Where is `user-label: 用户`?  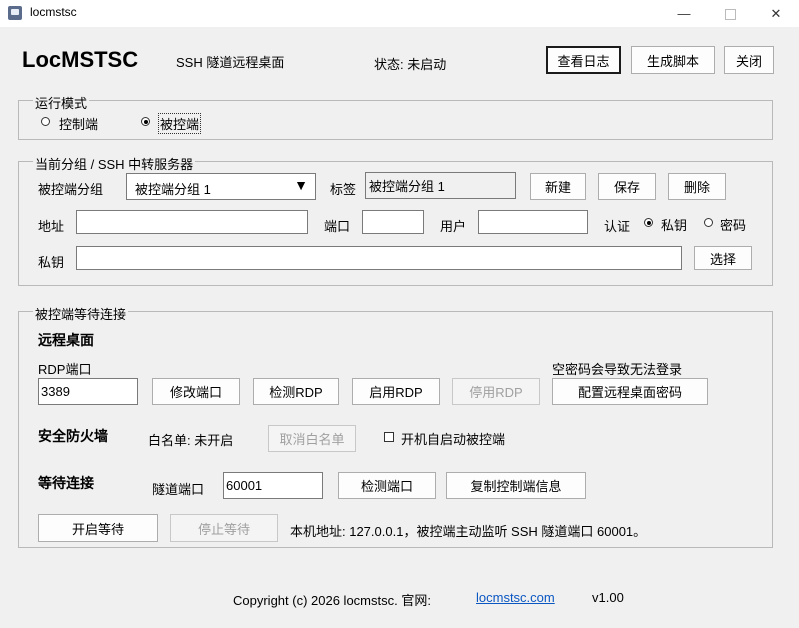
user-label: 用户 is located at coordinates (453, 226).